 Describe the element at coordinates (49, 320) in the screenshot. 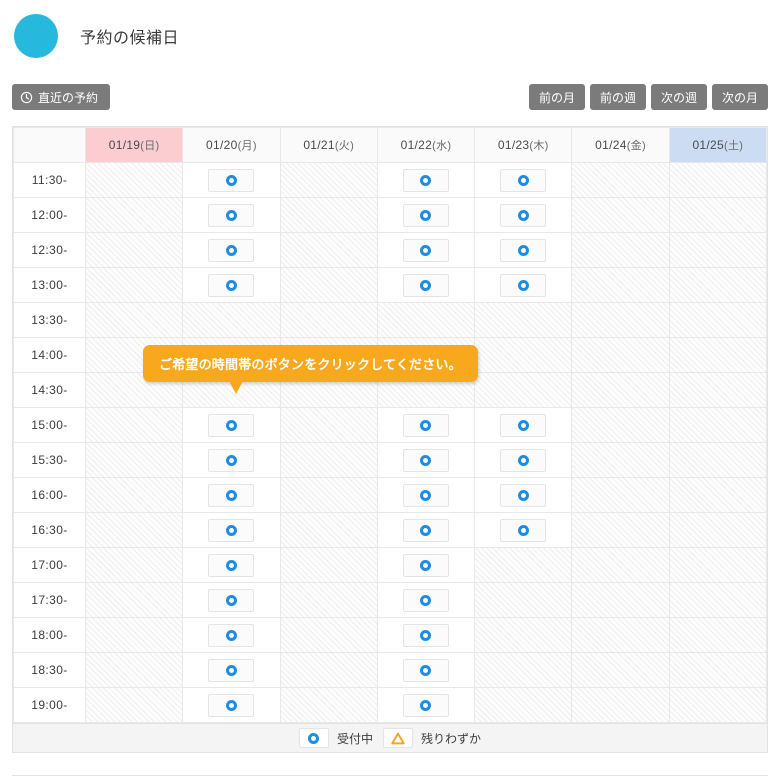

I see `time-slot-label: 13:30-` at that location.